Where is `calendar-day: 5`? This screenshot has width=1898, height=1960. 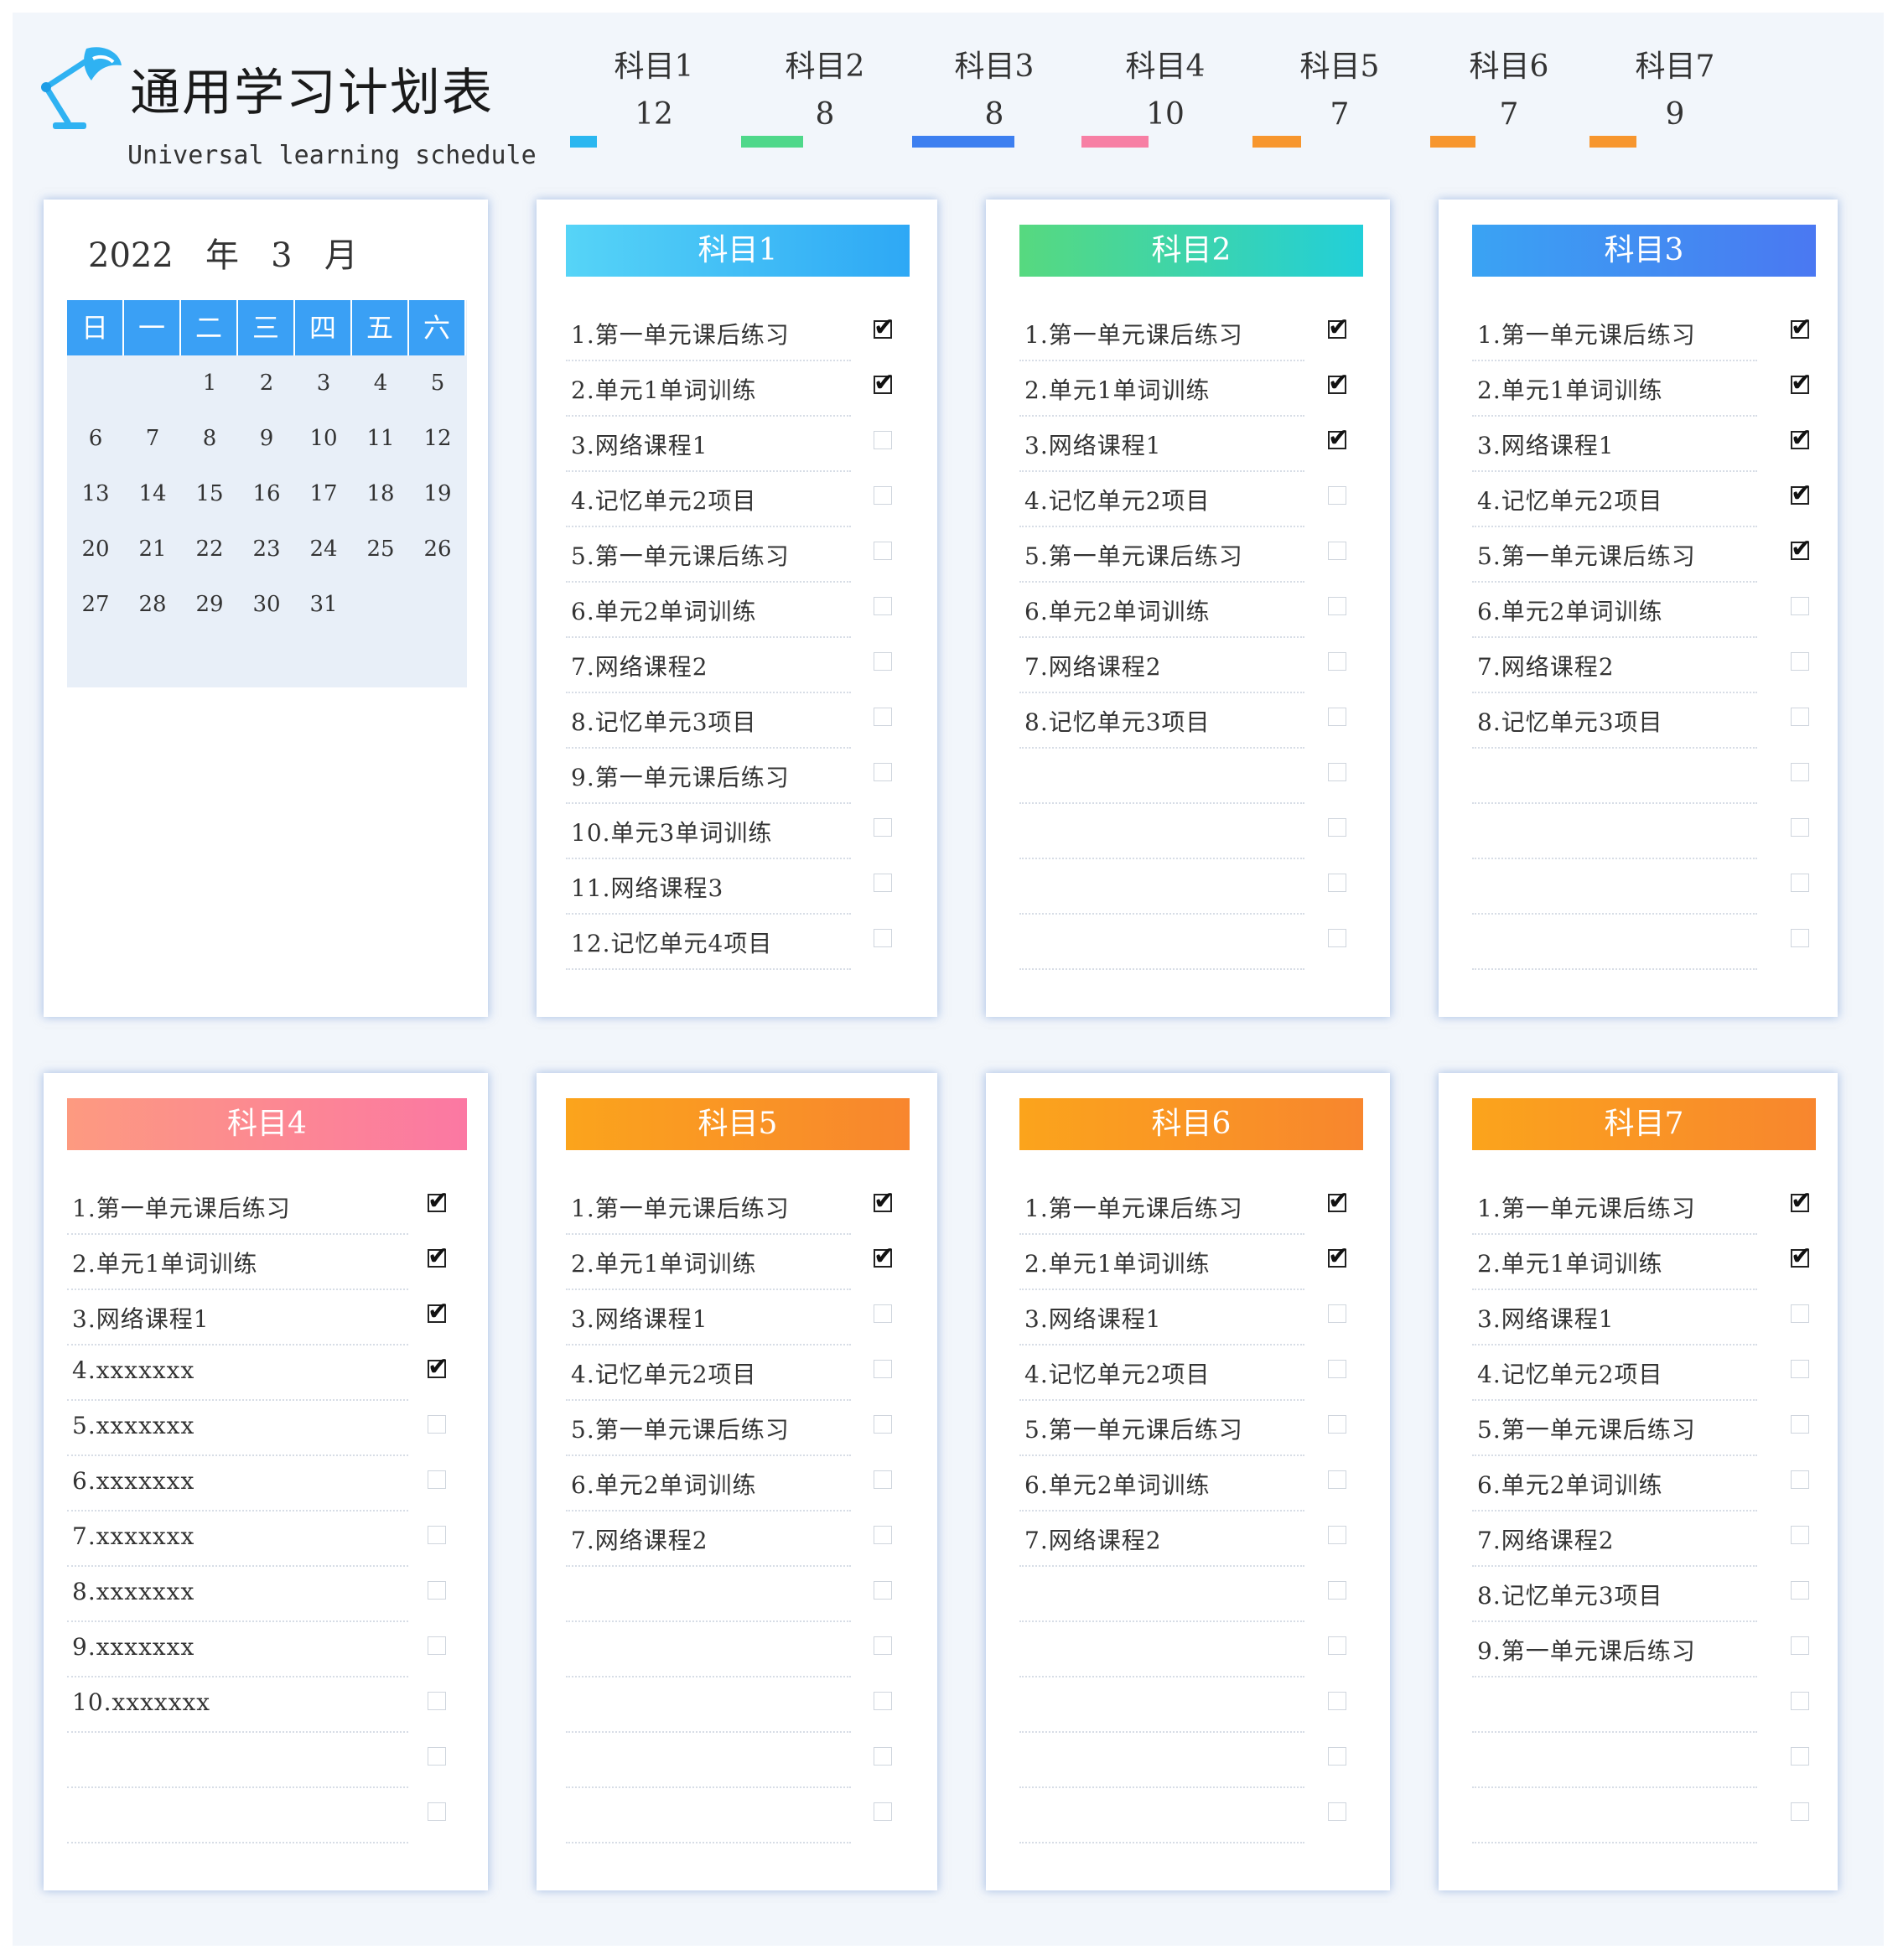 calendar-day: 5 is located at coordinates (437, 383).